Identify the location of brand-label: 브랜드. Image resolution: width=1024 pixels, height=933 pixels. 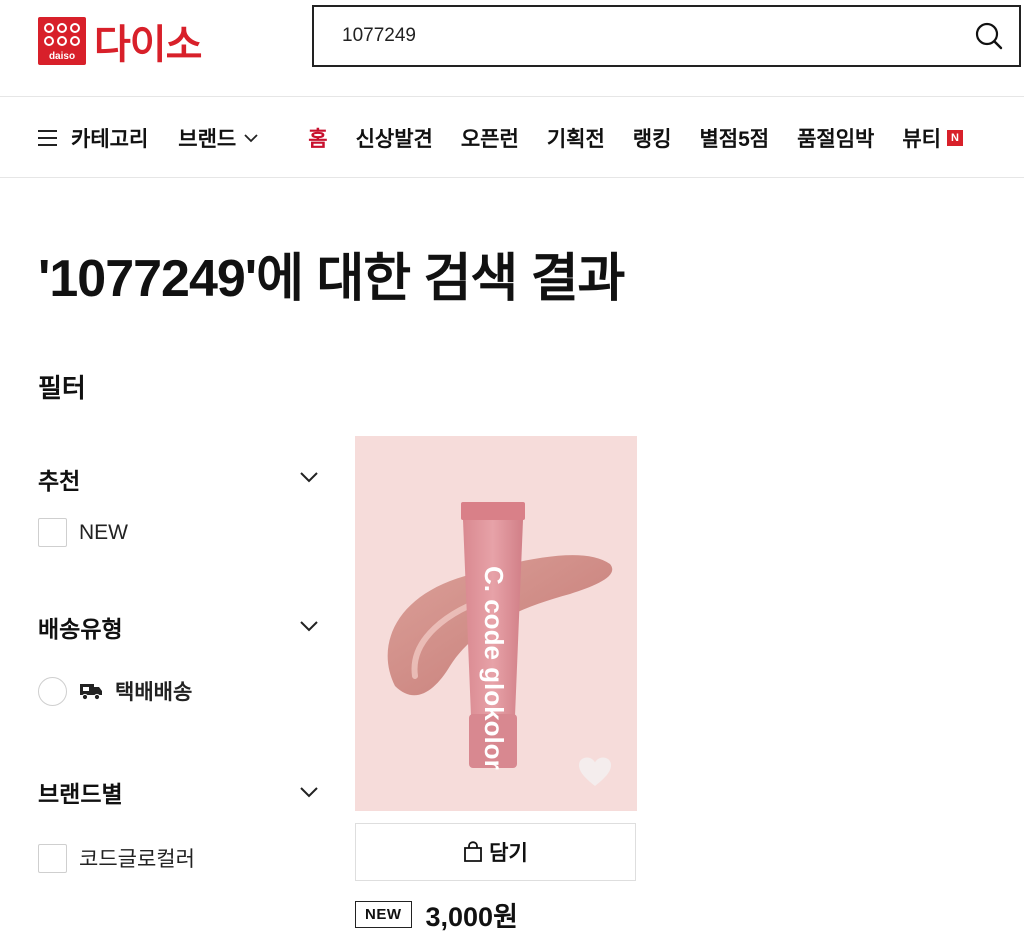
(207, 139).